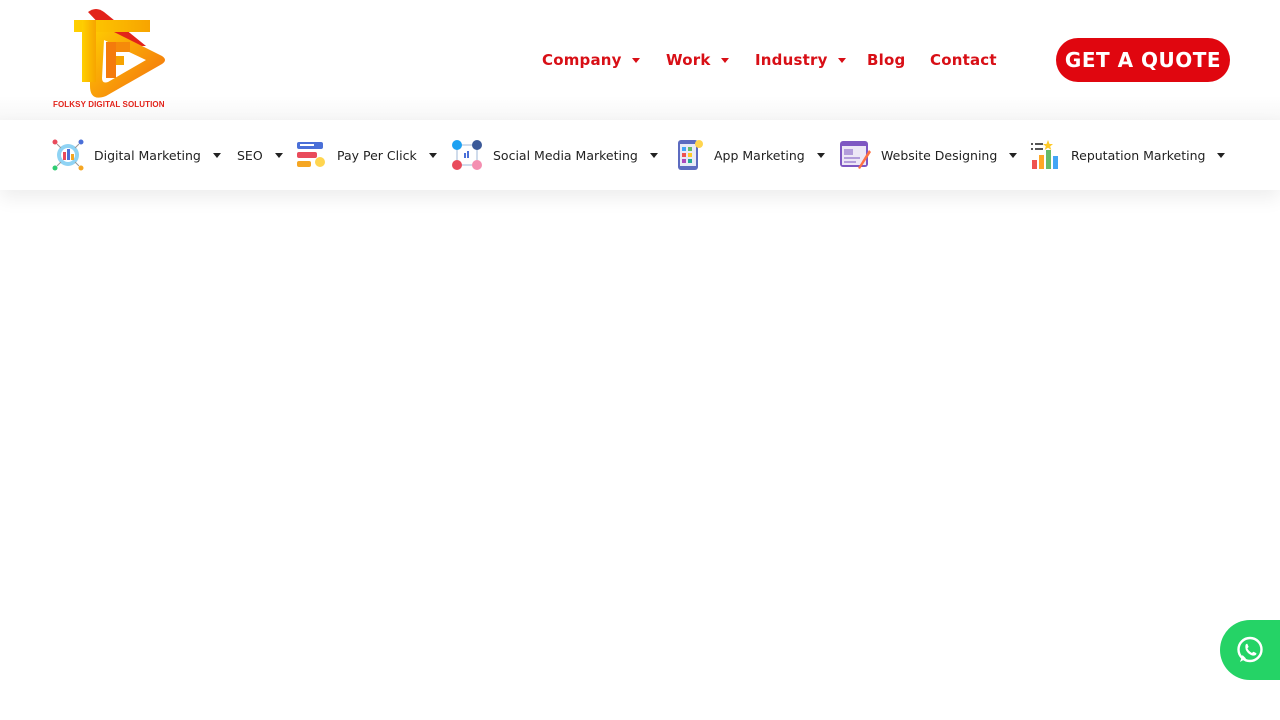 This screenshot has width=1280, height=720. What do you see at coordinates (377, 155) in the screenshot?
I see `service-label: Pay Per Click` at bounding box center [377, 155].